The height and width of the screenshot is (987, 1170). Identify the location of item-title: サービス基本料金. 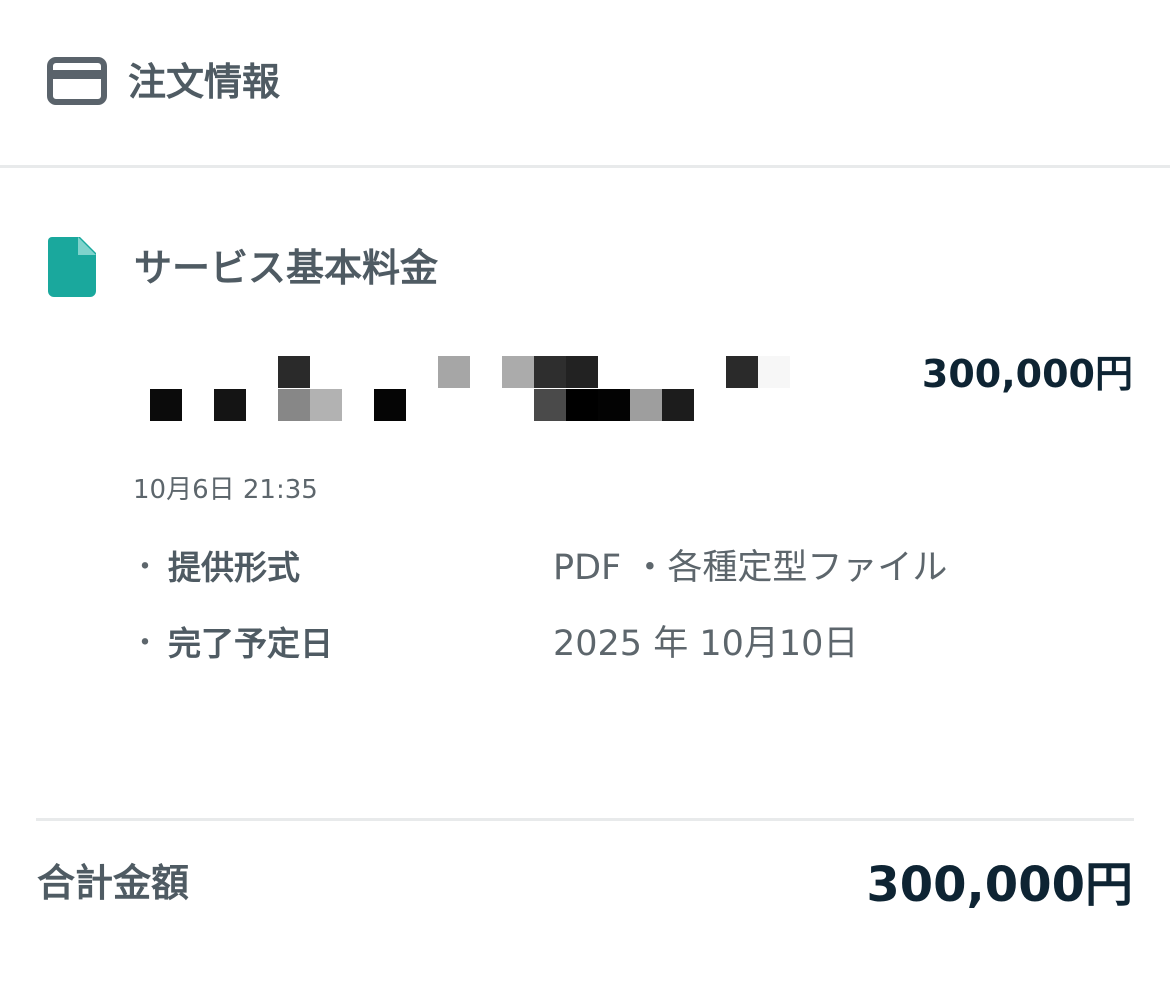
(286, 268).